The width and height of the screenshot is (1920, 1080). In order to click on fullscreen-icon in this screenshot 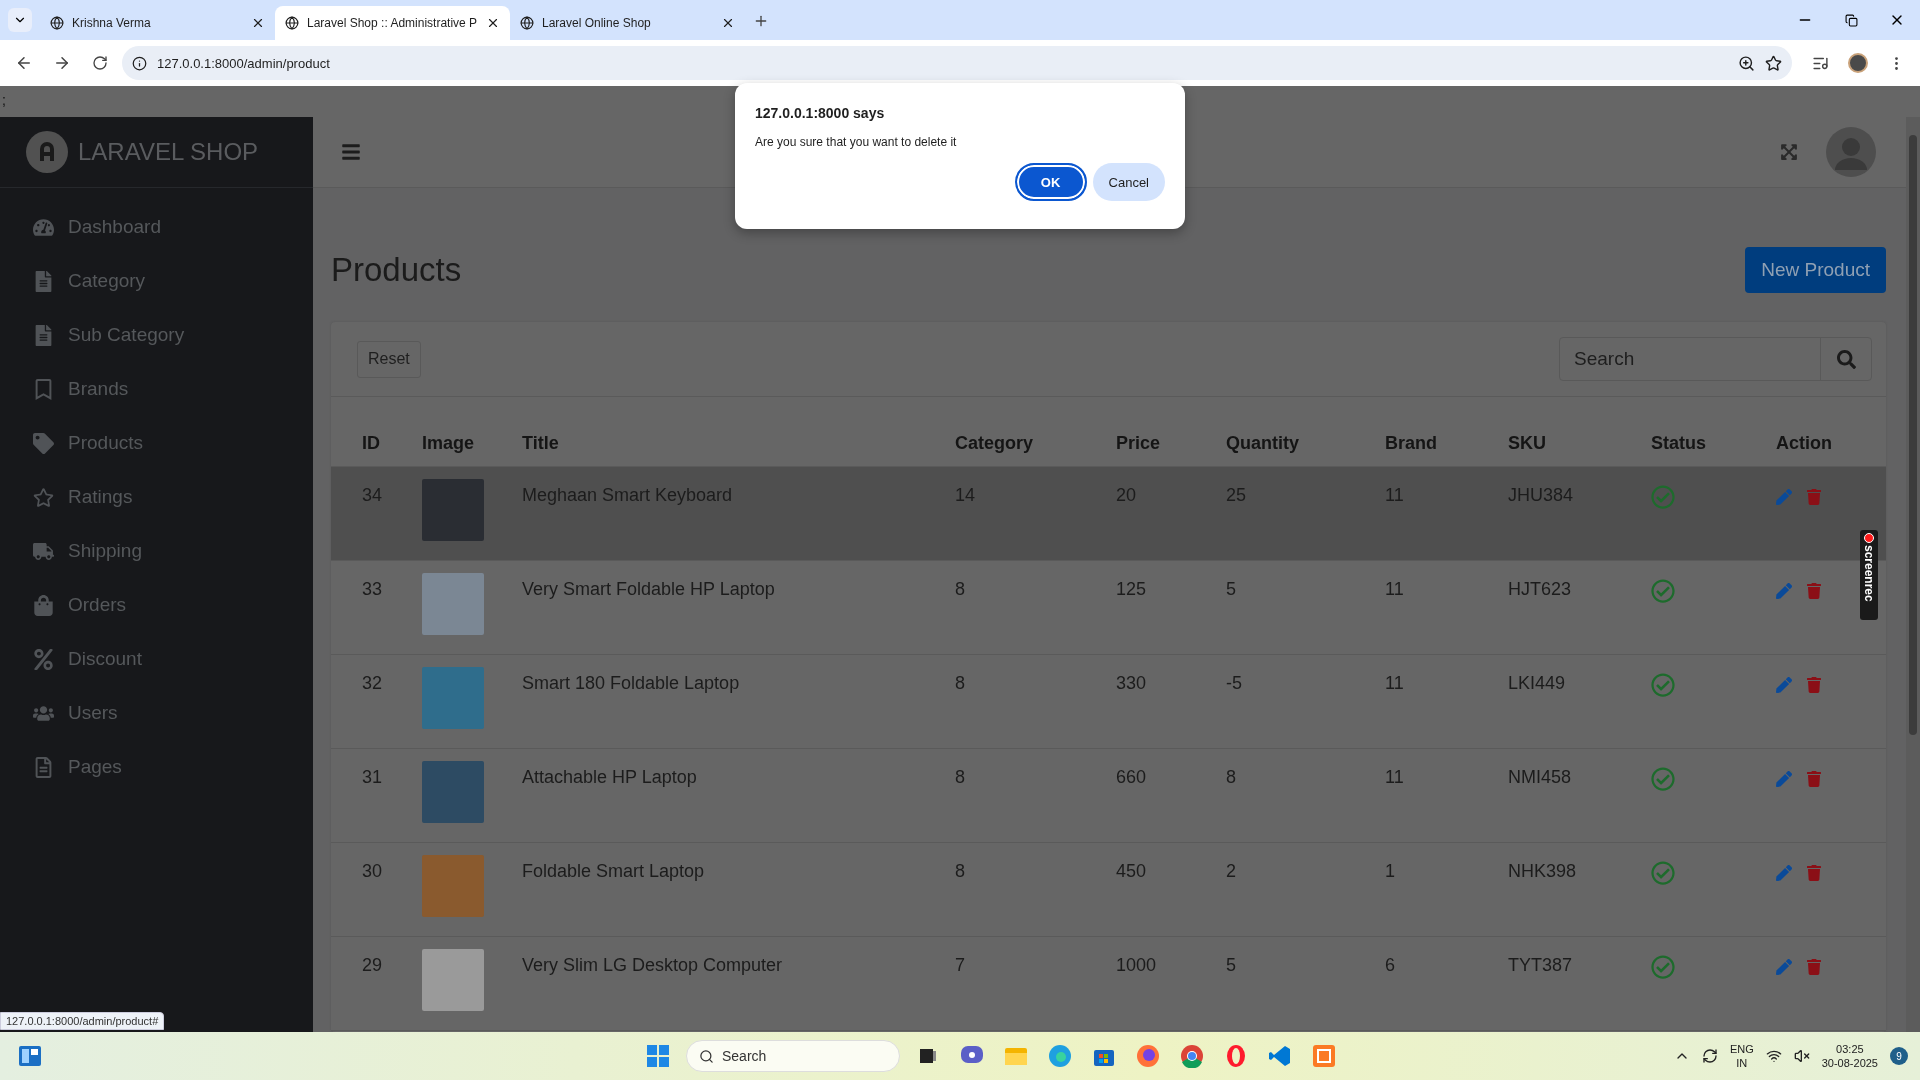, I will do `click(1789, 152)`.